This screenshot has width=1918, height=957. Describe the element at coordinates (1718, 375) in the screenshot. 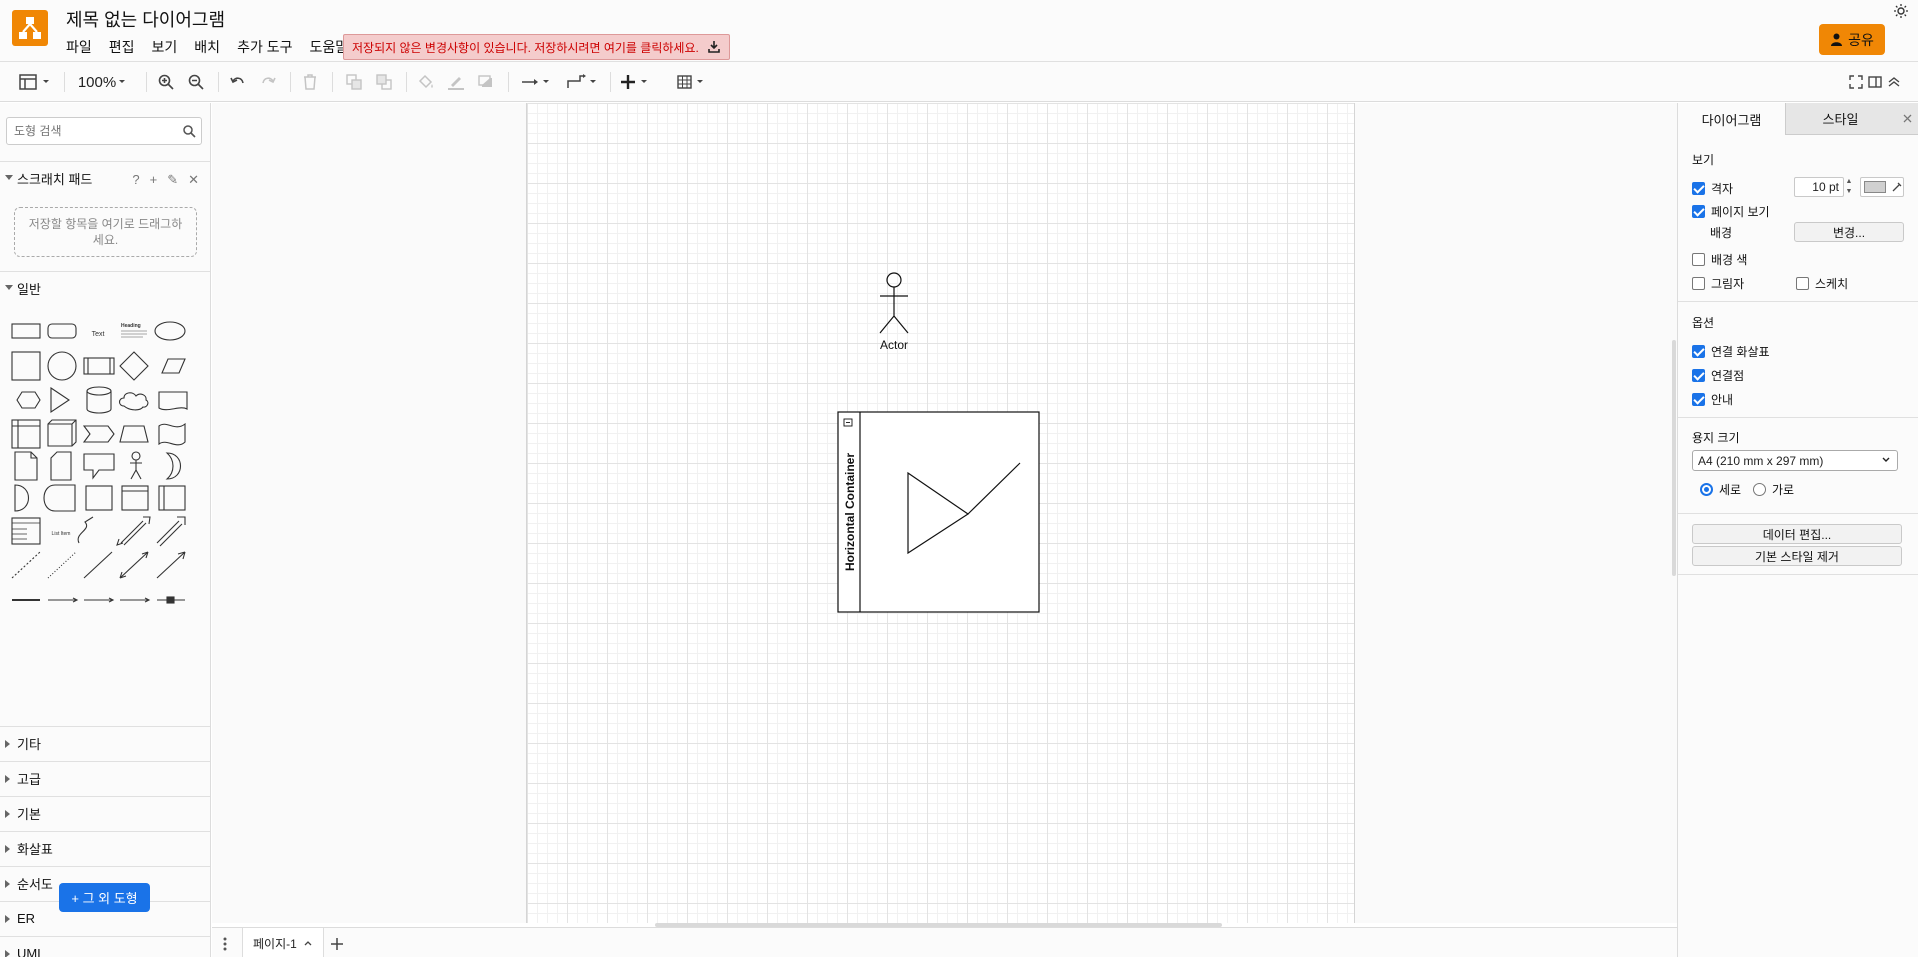

I see `connection-points-option: 연결점` at that location.